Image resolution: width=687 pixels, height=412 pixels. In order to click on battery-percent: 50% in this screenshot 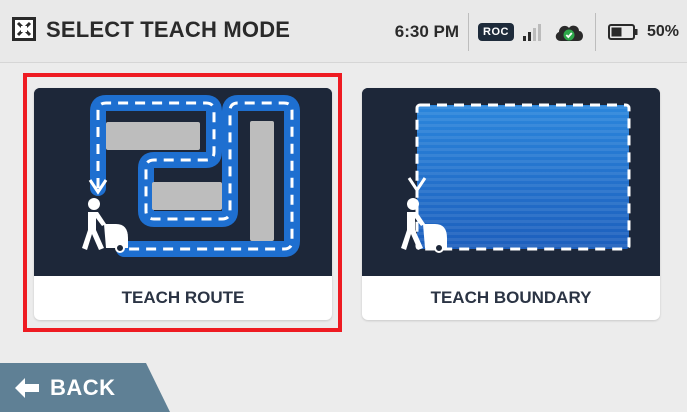, I will do `click(662, 31)`.